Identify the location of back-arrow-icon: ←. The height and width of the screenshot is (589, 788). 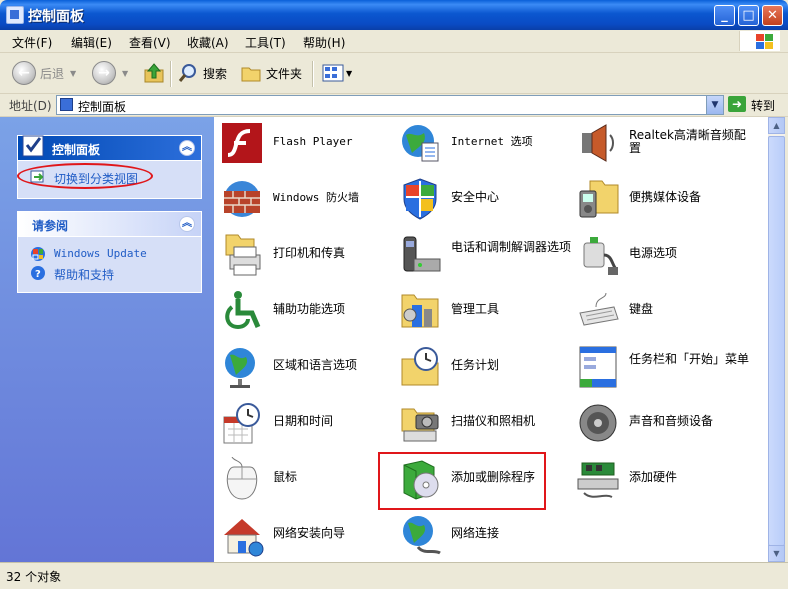
(24, 73).